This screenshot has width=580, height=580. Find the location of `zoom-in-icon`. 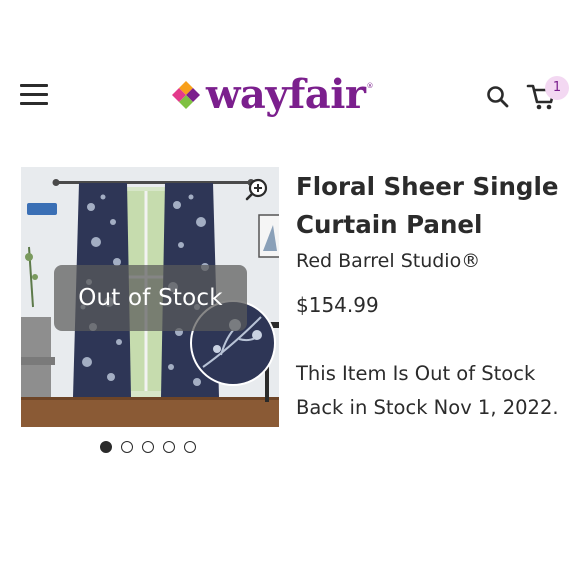

zoom-in-icon is located at coordinates (256, 189).